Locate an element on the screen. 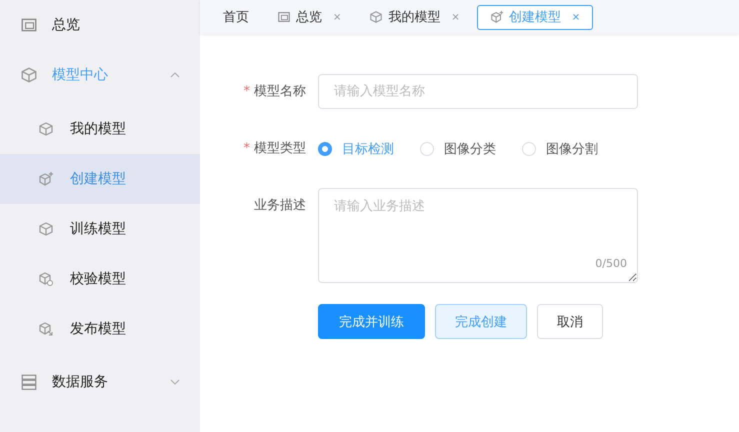 The height and width of the screenshot is (432, 739). field-label: * 模型名称 is located at coordinates (274, 92).